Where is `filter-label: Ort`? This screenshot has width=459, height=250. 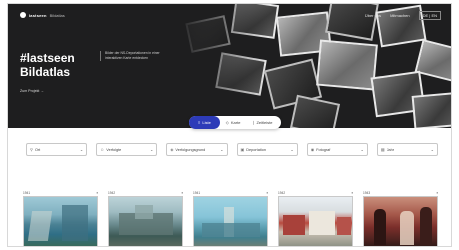 filter-label: Ort is located at coordinates (37, 149).